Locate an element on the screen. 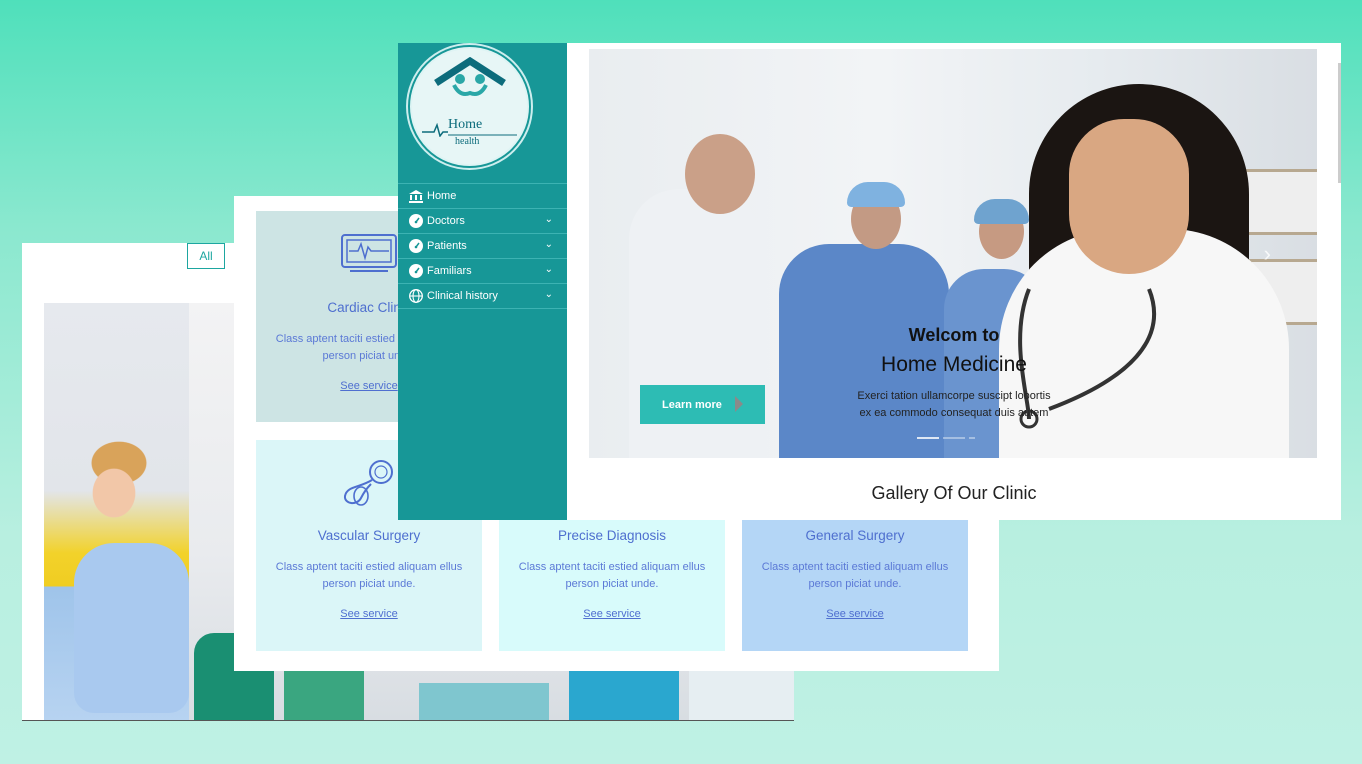 The image size is (1362, 764). doctor-head is located at coordinates (720, 174).